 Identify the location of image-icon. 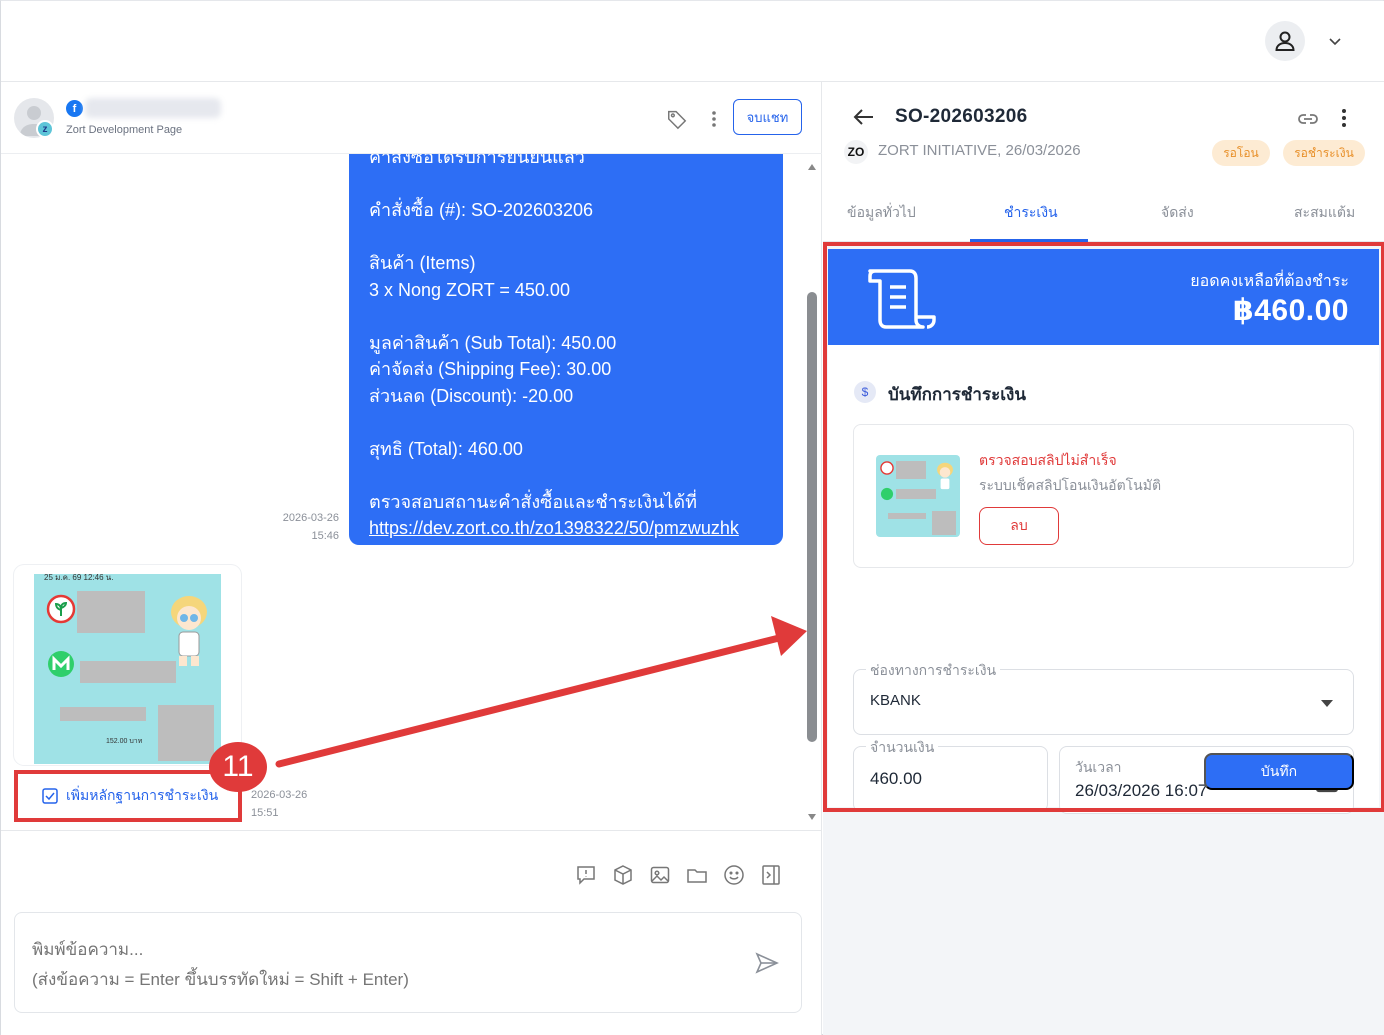
(660, 875).